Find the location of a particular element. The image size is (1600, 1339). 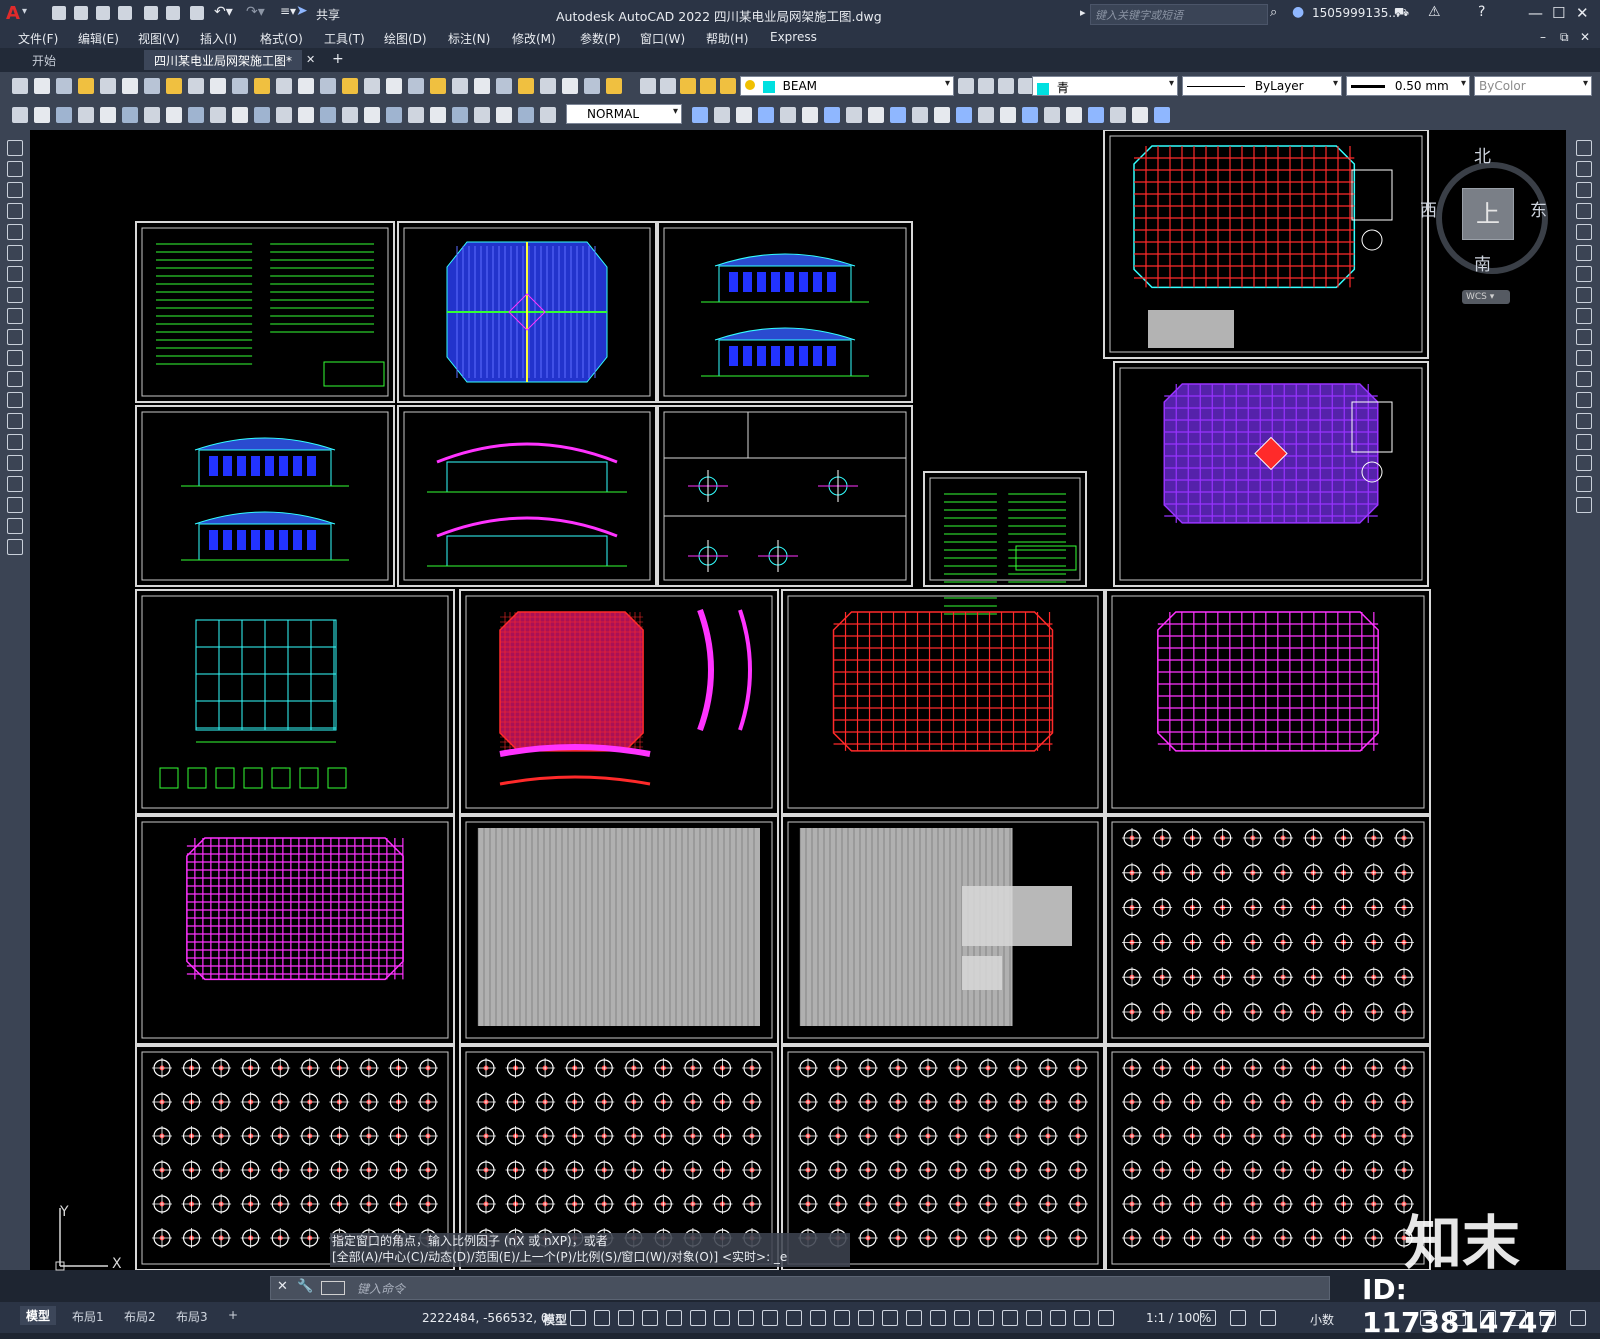

share-button: 共享 is located at coordinates (328, 14).